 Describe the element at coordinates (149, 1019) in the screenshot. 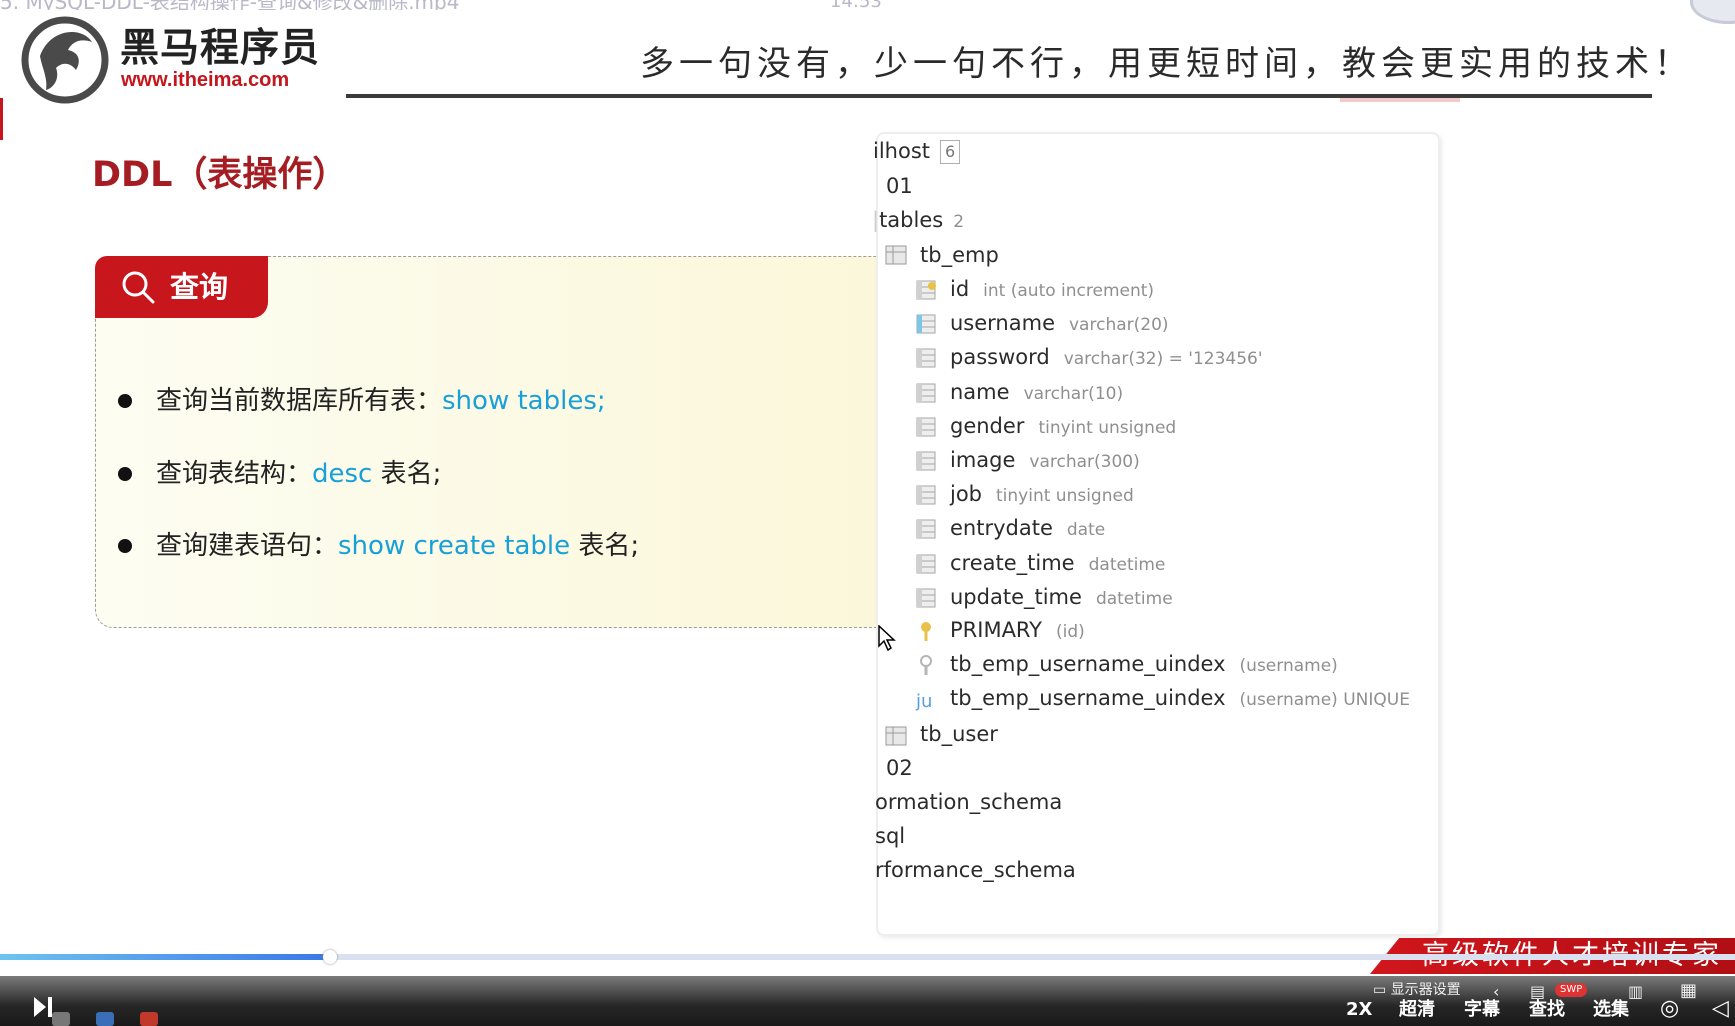

I see `powerpoint-taskbar-icon` at that location.